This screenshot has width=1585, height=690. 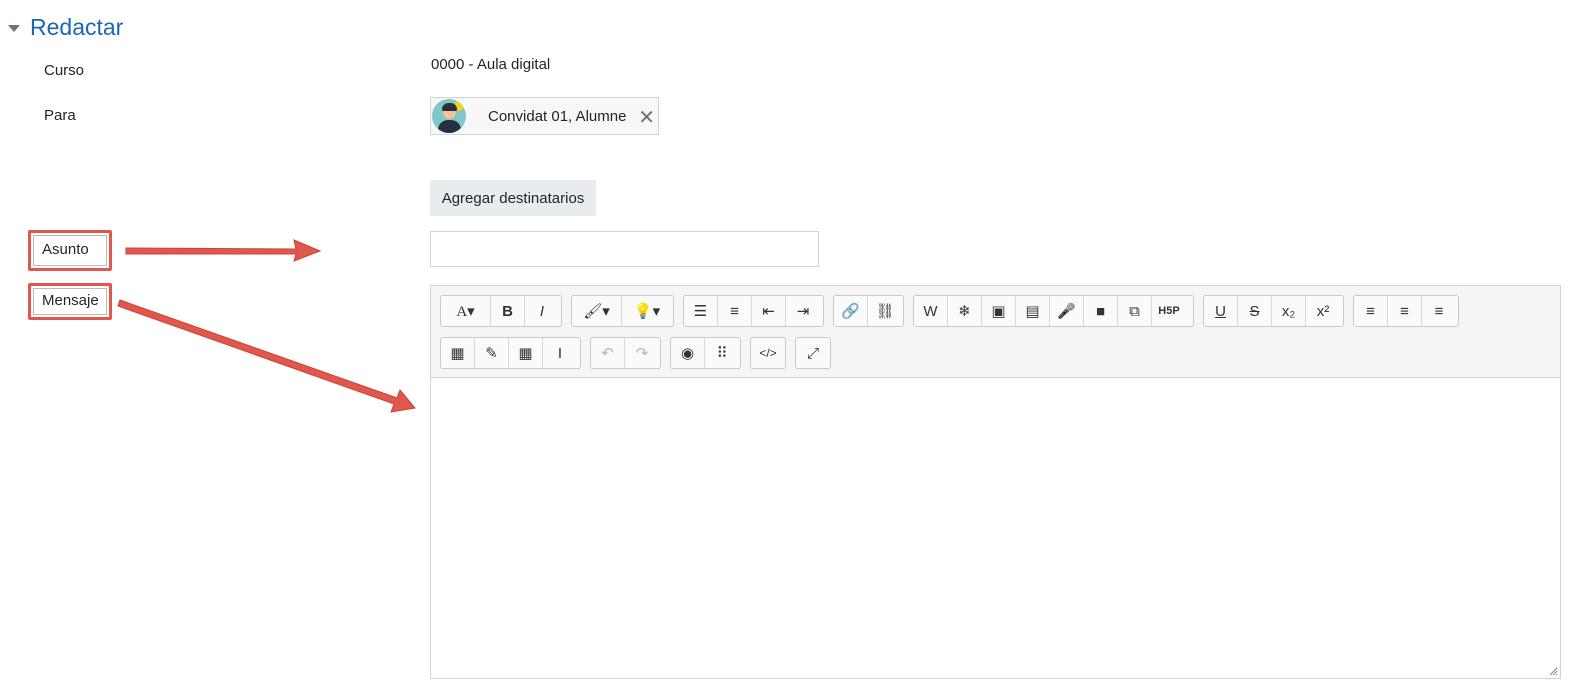 What do you see at coordinates (965, 311) in the screenshot?
I see `snowflake-icon: ❄` at bounding box center [965, 311].